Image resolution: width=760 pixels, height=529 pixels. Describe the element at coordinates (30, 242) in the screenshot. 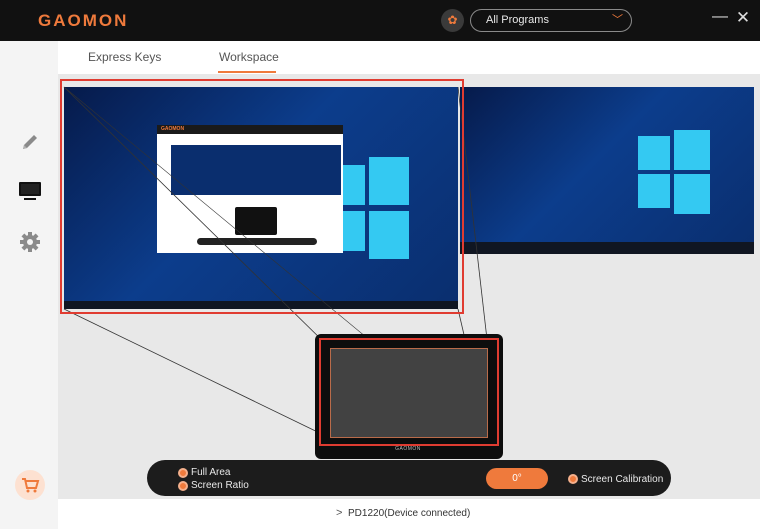

I see `gear-icon` at that location.